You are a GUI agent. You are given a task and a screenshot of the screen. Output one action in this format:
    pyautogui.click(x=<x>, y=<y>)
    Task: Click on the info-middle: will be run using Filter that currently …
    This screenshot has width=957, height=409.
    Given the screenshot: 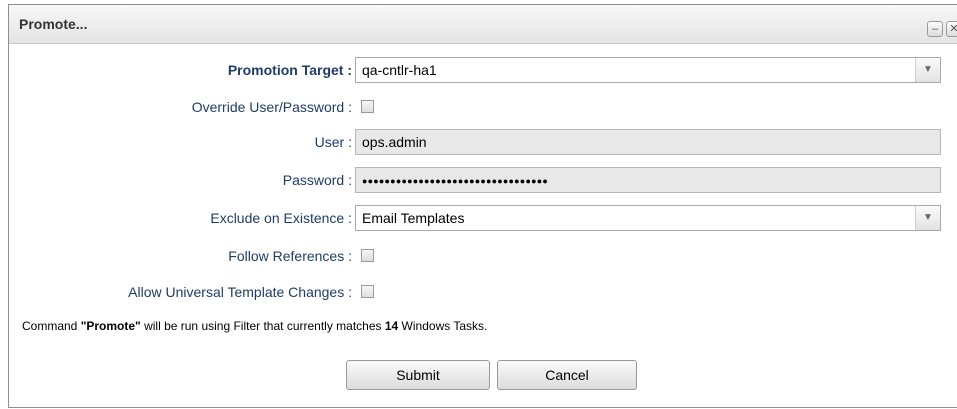 What is the action you would take?
    pyautogui.click(x=262, y=326)
    